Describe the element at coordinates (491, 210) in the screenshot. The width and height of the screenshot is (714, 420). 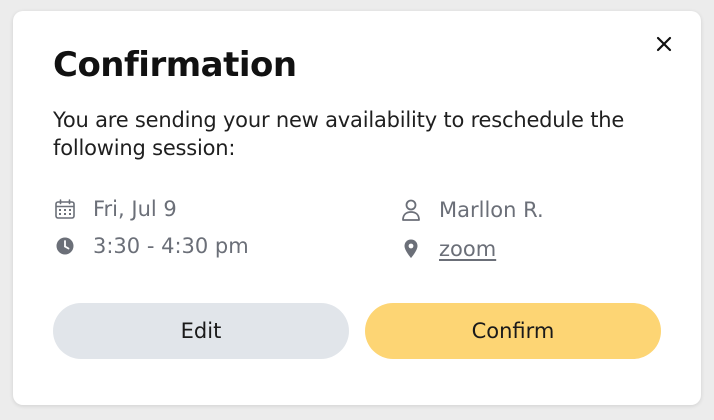
I see `session-person-text: Marllon R.` at that location.